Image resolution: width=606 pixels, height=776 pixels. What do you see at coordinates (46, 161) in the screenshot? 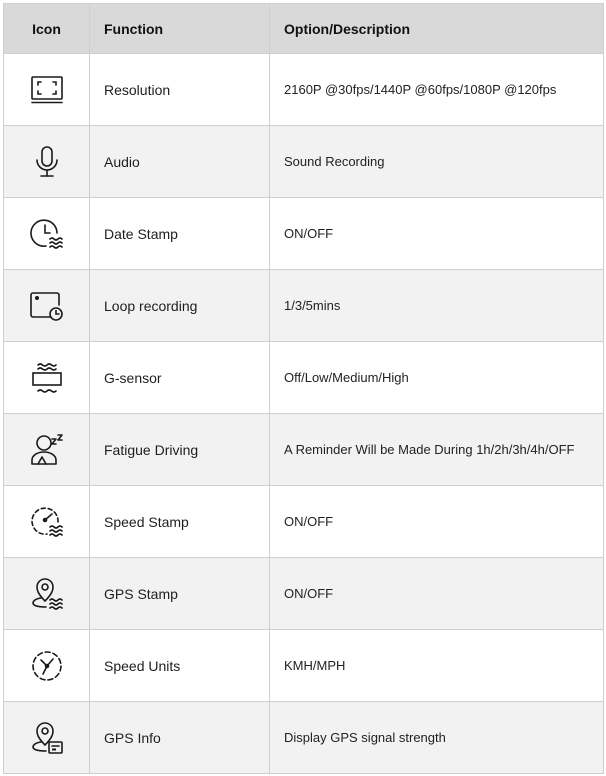
I see `microphone-icon` at bounding box center [46, 161].